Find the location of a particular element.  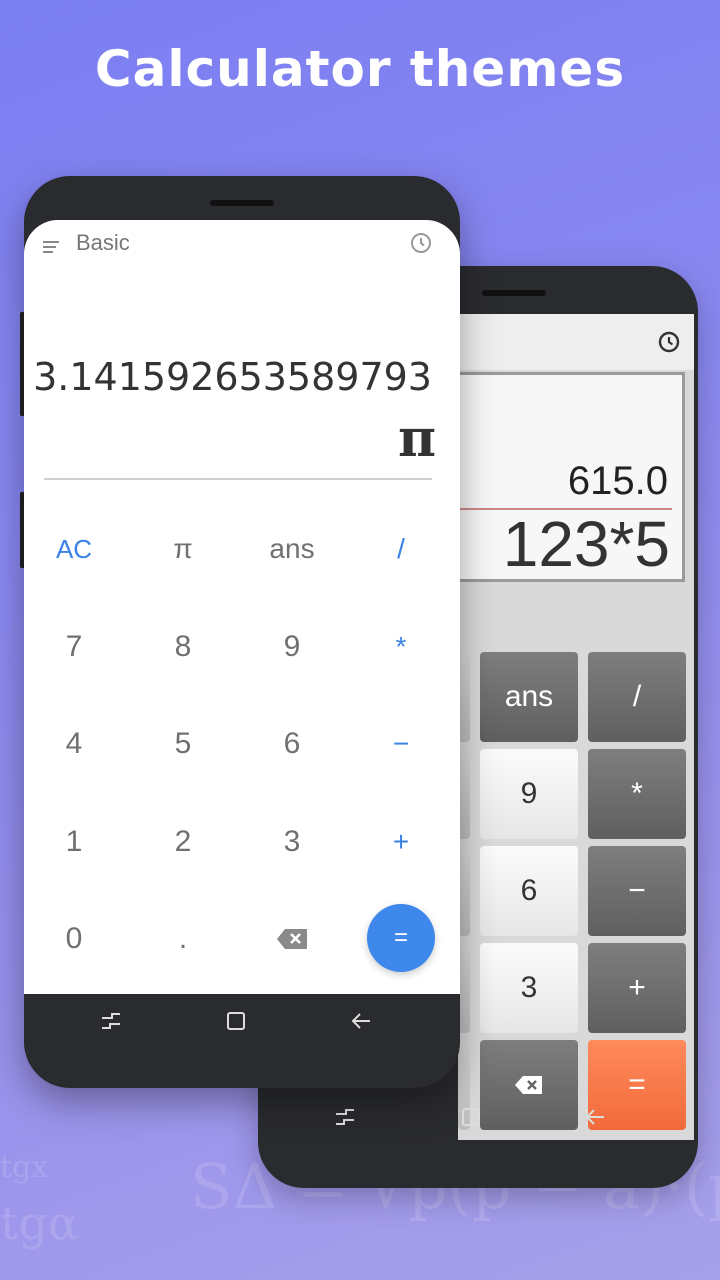

key-1: 1 is located at coordinates (74, 842).